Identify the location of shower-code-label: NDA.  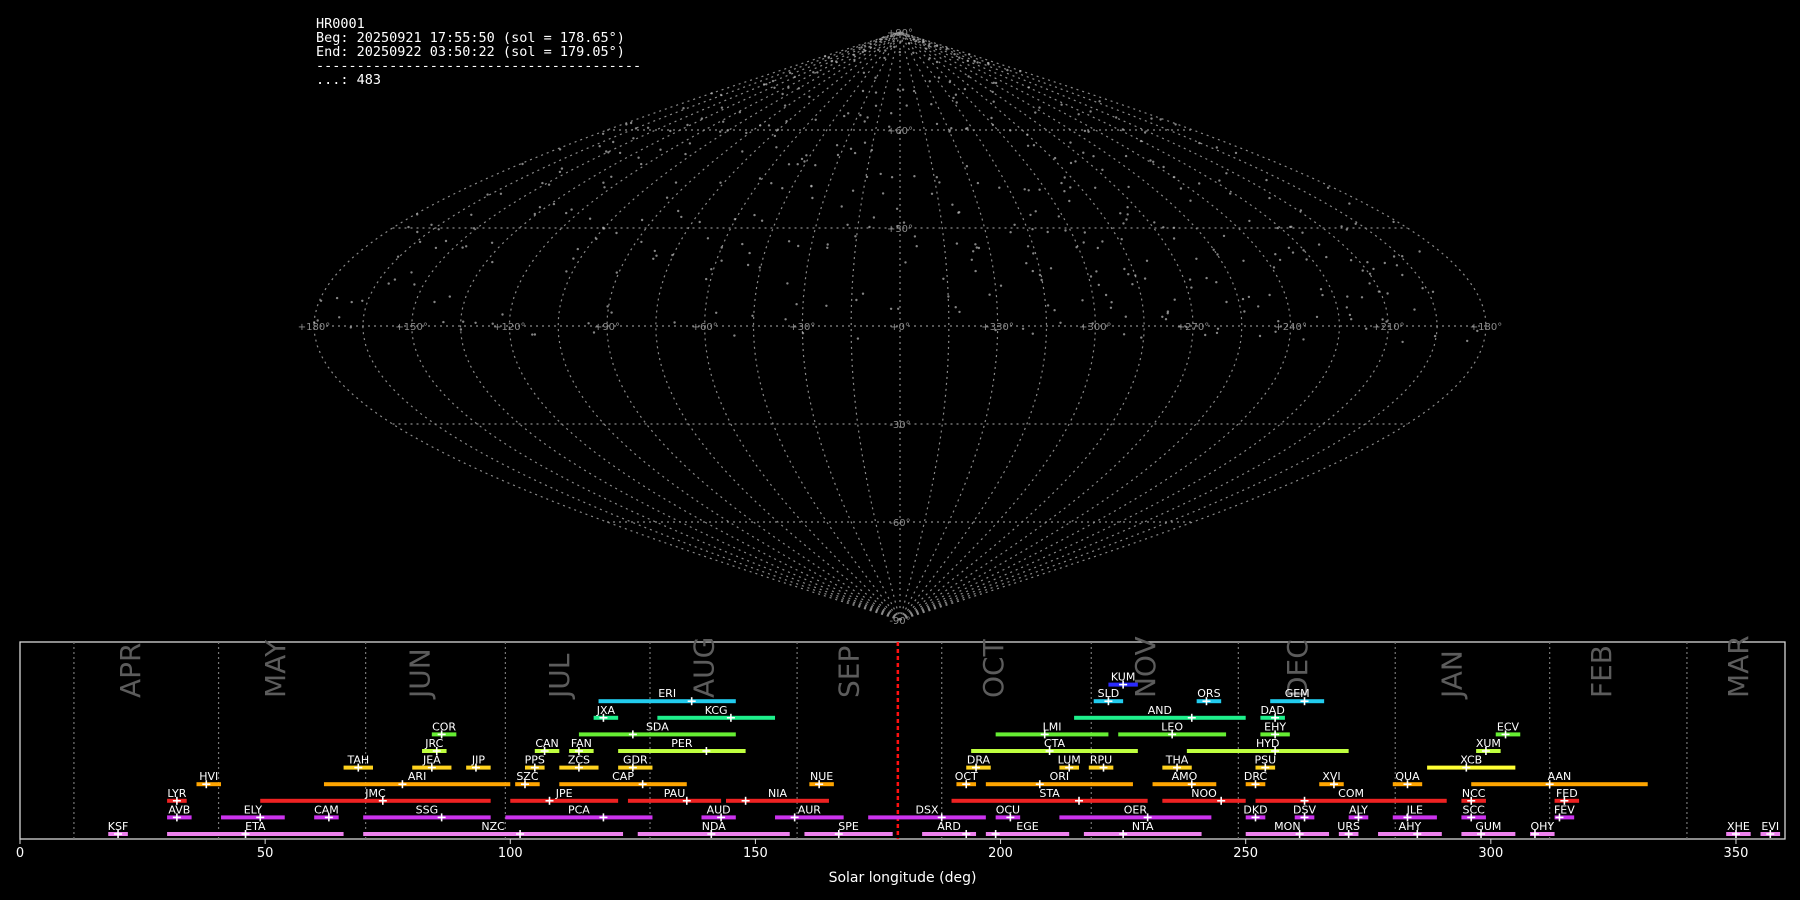
(714, 826).